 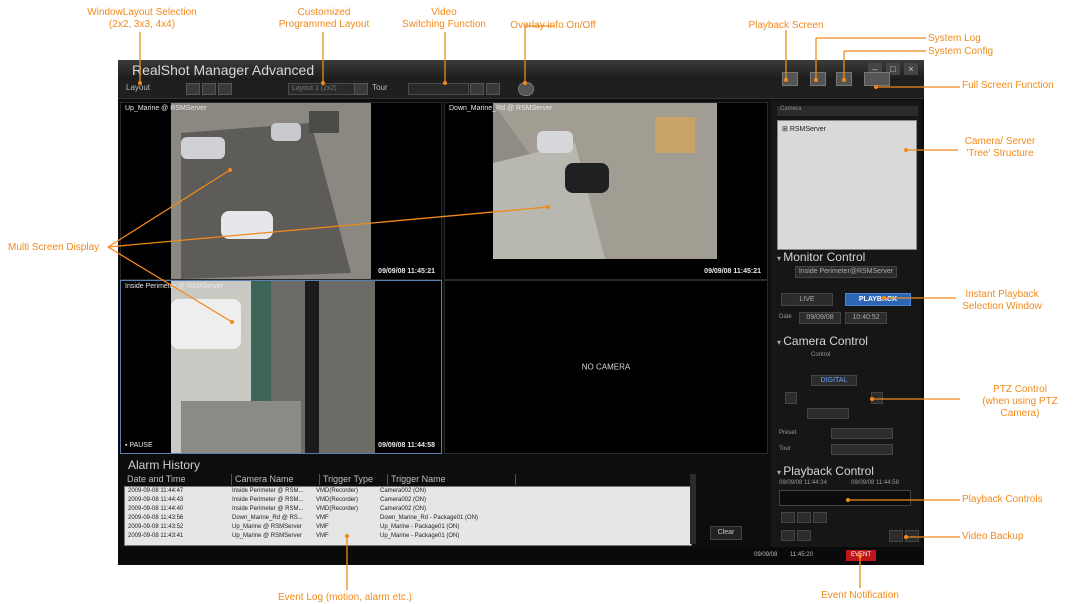 What do you see at coordinates (820, 355) in the screenshot?
I see `camera-control-tab: Control` at bounding box center [820, 355].